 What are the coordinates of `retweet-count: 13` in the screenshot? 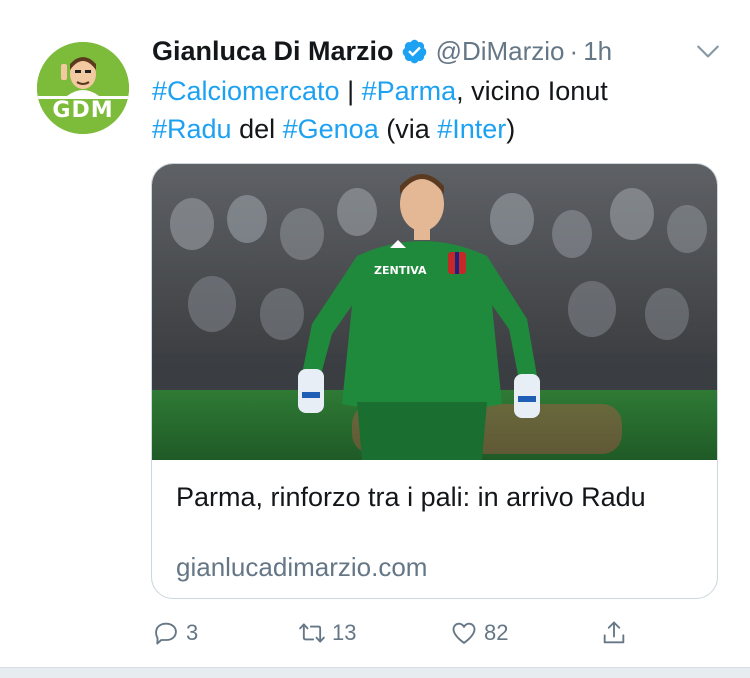 It's located at (344, 632).